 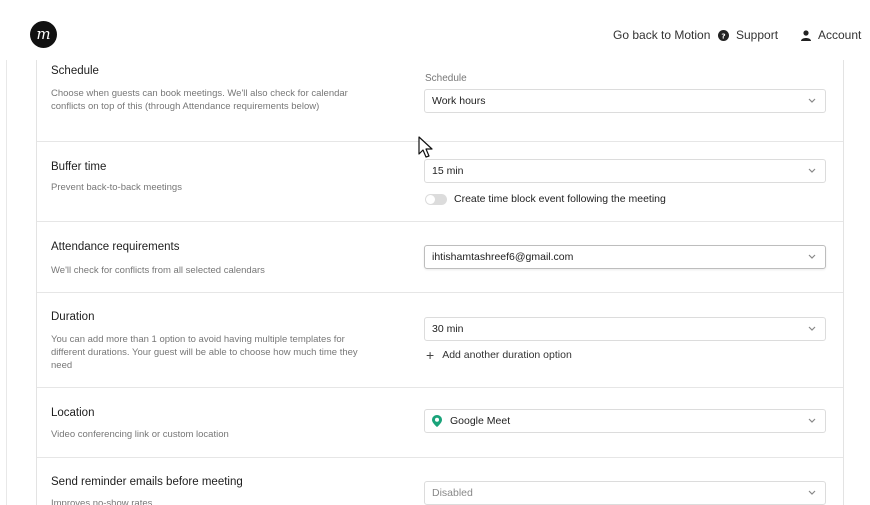 What do you see at coordinates (757, 35) in the screenshot?
I see `support-label: Support` at bounding box center [757, 35].